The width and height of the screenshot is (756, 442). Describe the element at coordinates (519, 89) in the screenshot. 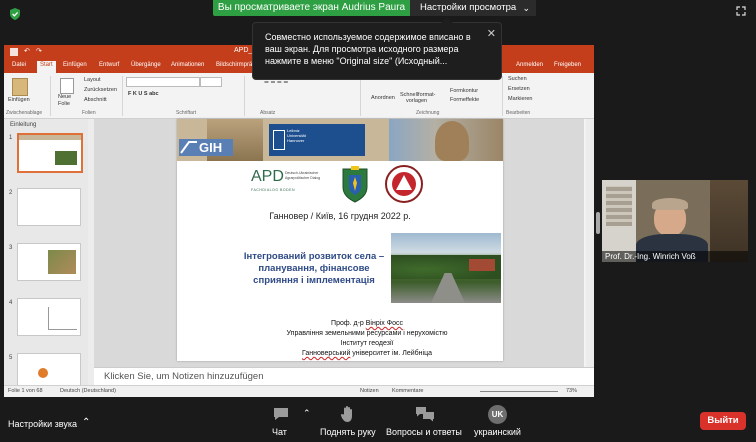

I see `replace-button: Ersetzen` at that location.